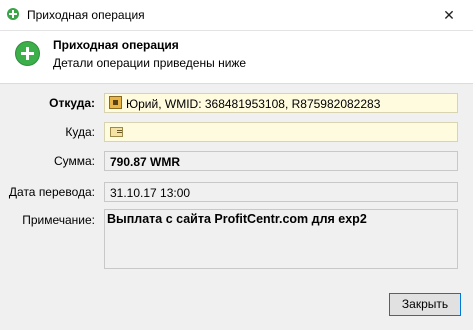  Describe the element at coordinates (449, 15) in the screenshot. I see `window-close-button: ✕` at that location.